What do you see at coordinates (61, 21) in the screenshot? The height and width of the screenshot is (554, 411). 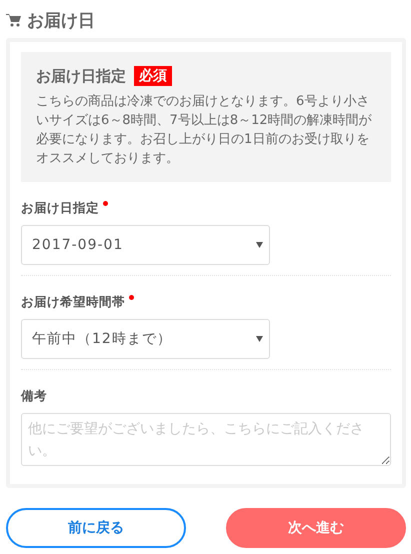 I see `section-title: お届け日` at bounding box center [61, 21].